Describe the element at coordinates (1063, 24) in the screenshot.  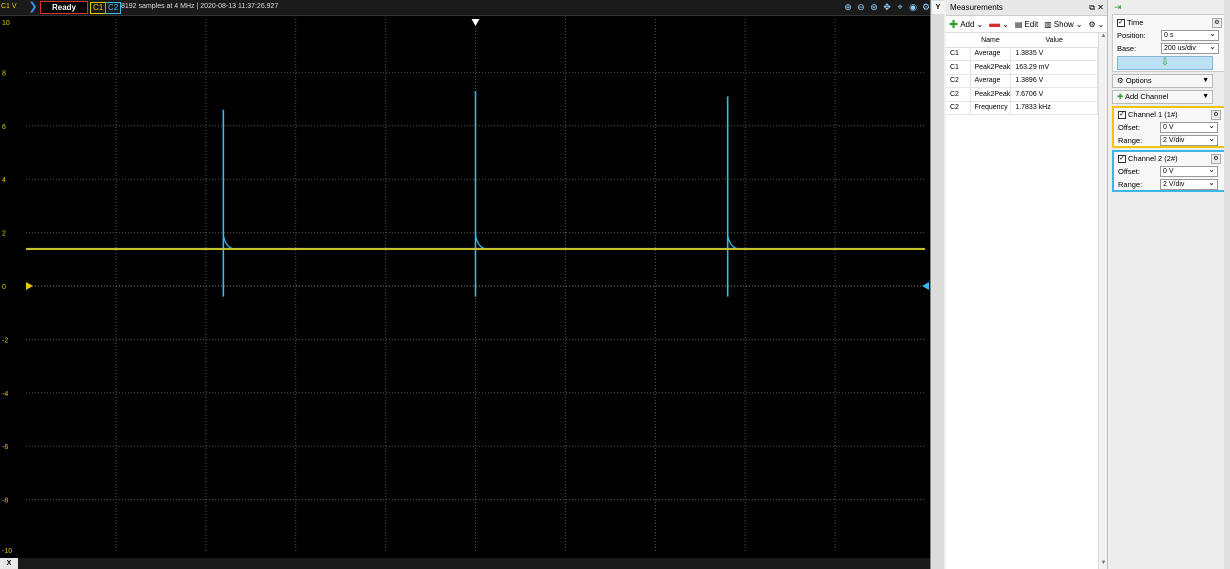
I see `show-measurement-button: ▥ Show ⌄` at that location.